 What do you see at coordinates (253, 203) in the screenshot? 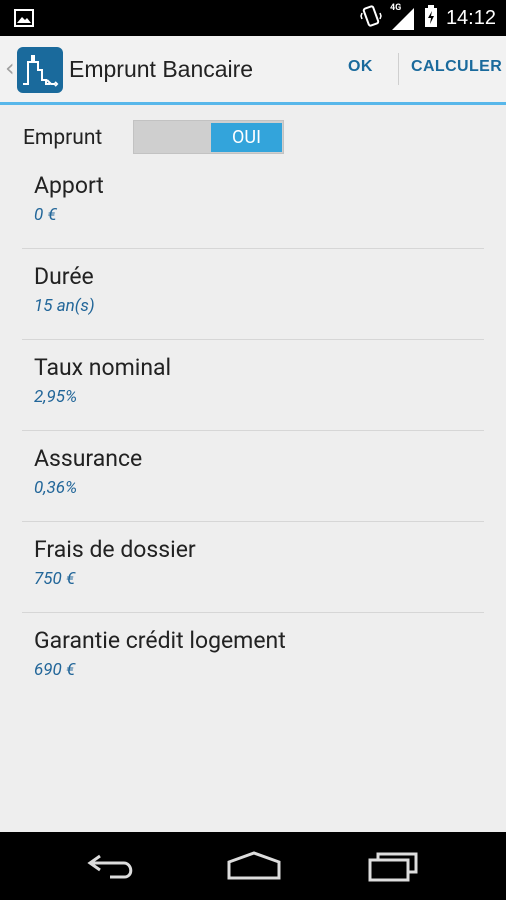
I see `list-item-apport: Apport 0 €` at bounding box center [253, 203].